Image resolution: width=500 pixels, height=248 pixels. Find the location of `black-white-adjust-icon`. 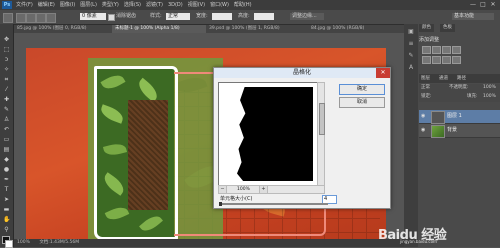

black-white-adjust-icon is located at coordinates (446, 60).